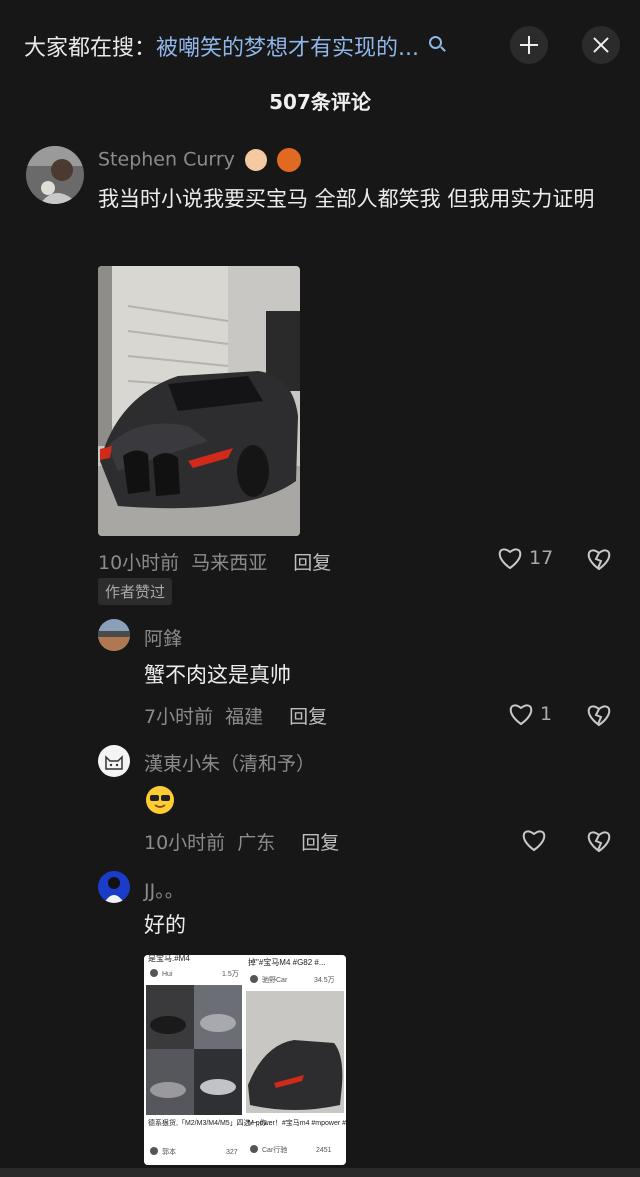  I want to click on close-button, so click(601, 45).